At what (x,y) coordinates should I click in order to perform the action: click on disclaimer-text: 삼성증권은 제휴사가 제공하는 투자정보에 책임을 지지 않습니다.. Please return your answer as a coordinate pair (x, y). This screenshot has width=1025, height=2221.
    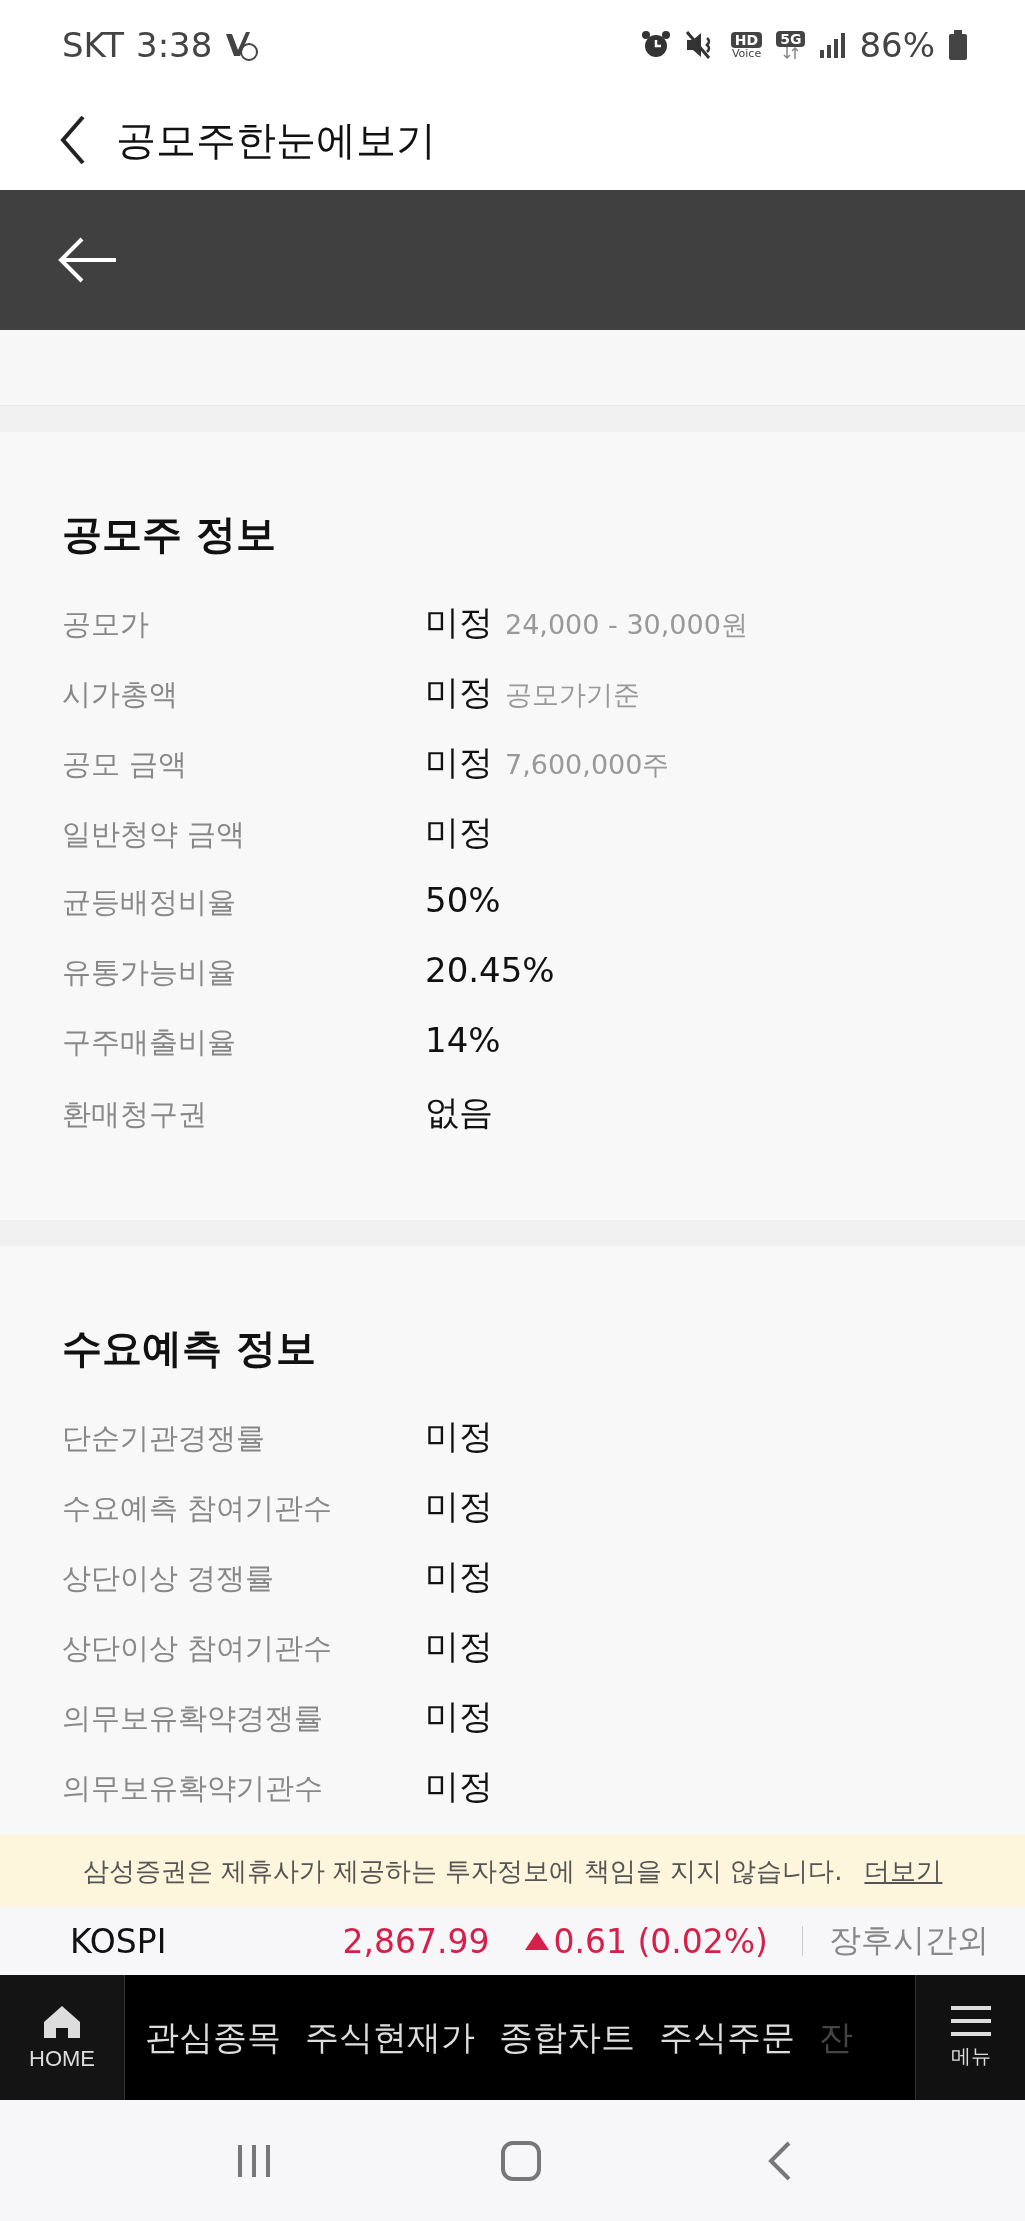
    Looking at the image, I should click on (462, 1871).